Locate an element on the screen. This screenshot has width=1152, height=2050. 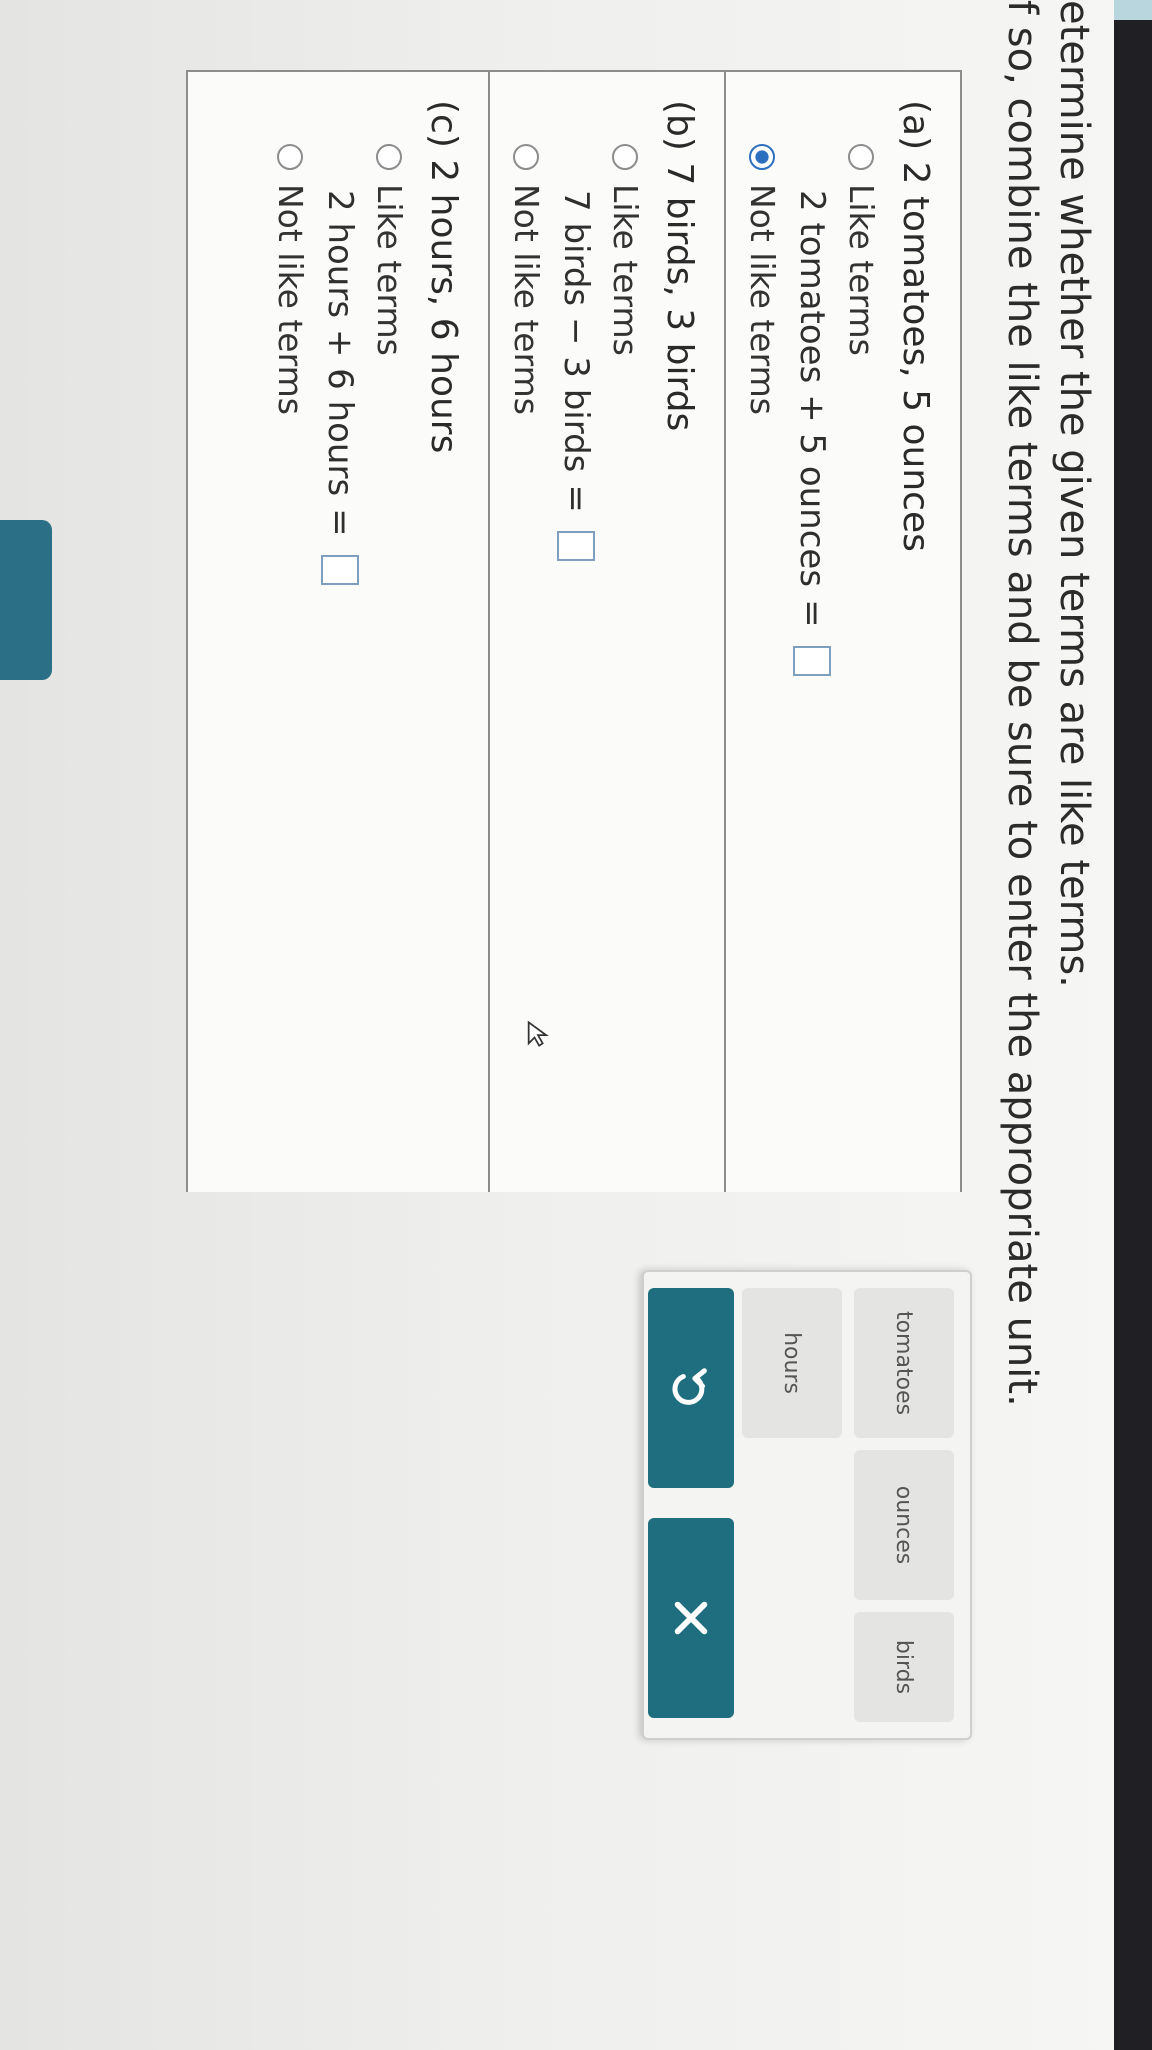
clear-button is located at coordinates (691, 1618).